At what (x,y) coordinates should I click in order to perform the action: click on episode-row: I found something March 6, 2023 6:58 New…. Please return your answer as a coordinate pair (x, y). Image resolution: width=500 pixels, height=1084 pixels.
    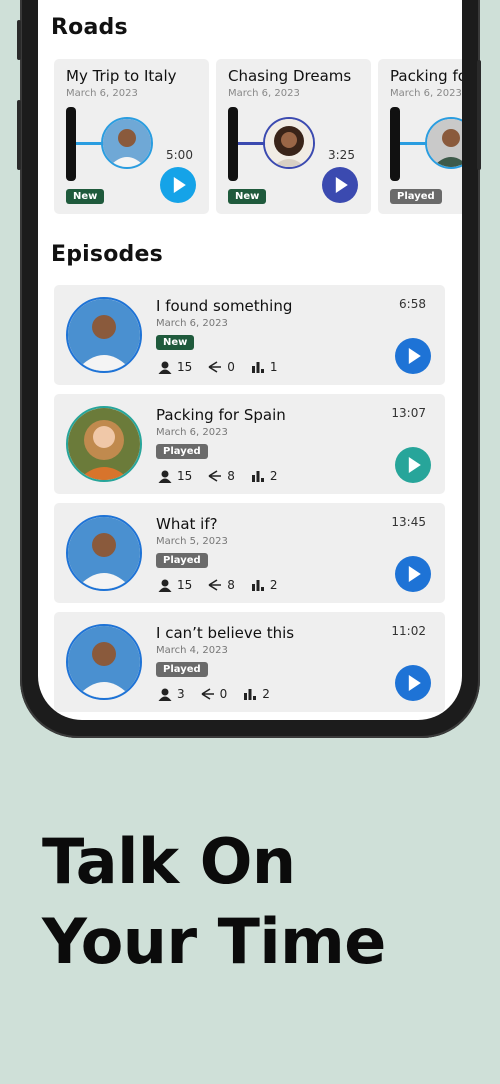
    Looking at the image, I should click on (249, 335).